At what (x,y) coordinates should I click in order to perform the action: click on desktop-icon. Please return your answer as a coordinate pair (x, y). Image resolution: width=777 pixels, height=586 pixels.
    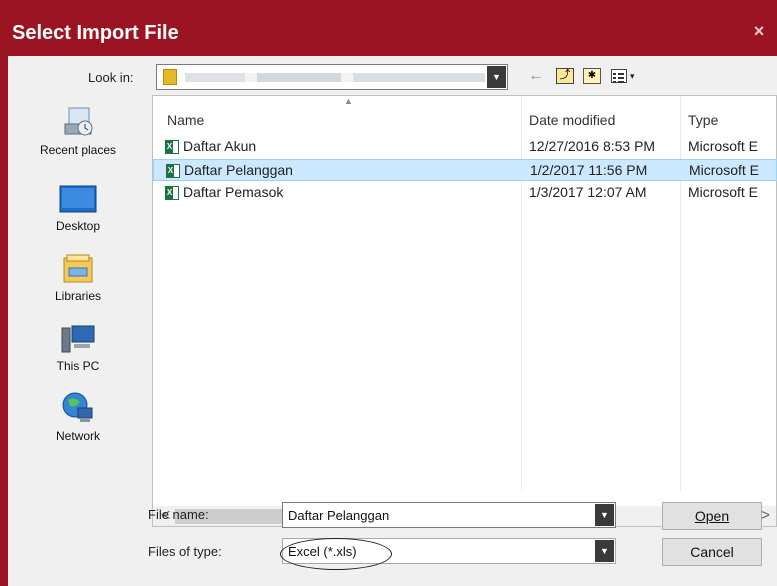
    Looking at the image, I should click on (78, 199).